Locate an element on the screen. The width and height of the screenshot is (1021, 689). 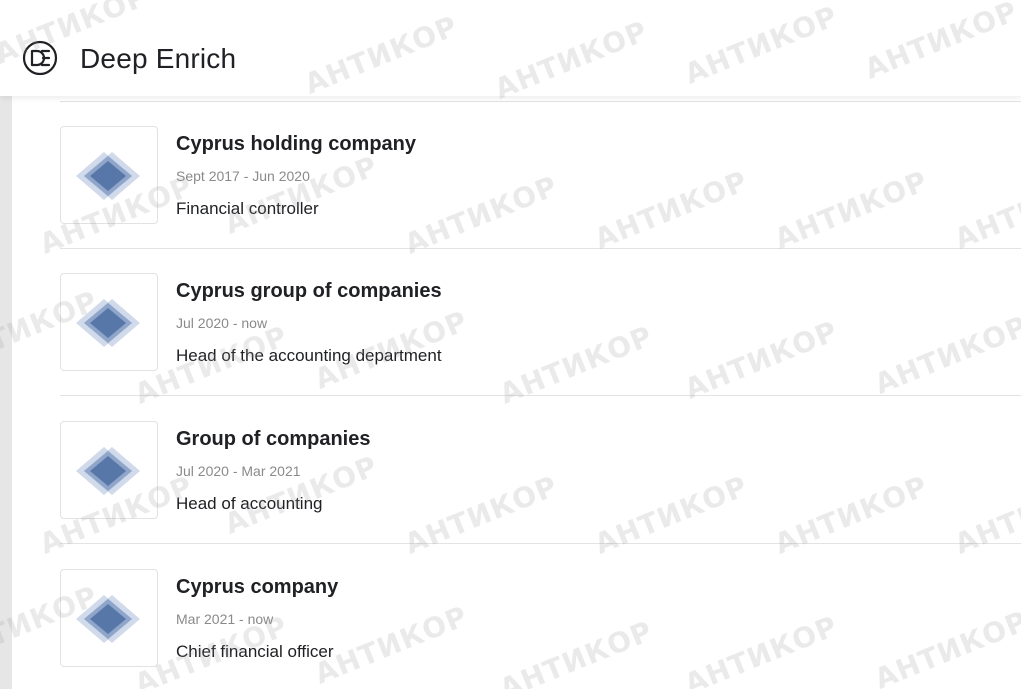
employment-dates: Jul 2020 - Mar 2021 is located at coordinates (238, 471).